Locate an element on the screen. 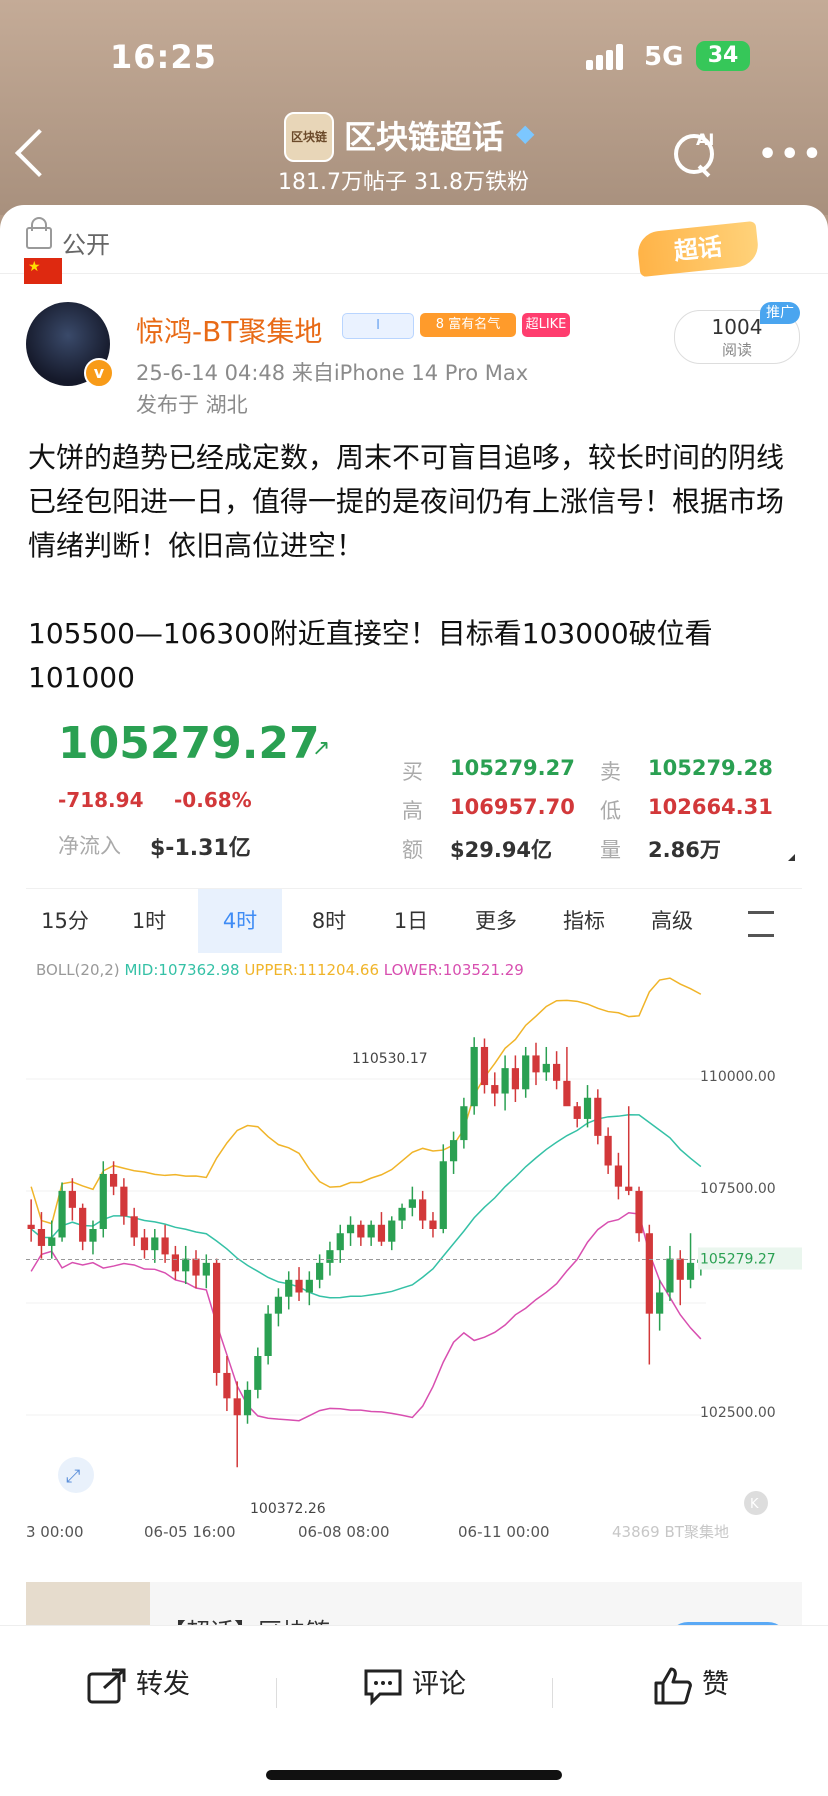 This screenshot has height=1796, width=828. diamond-icon: ◆ is located at coordinates (525, 133).